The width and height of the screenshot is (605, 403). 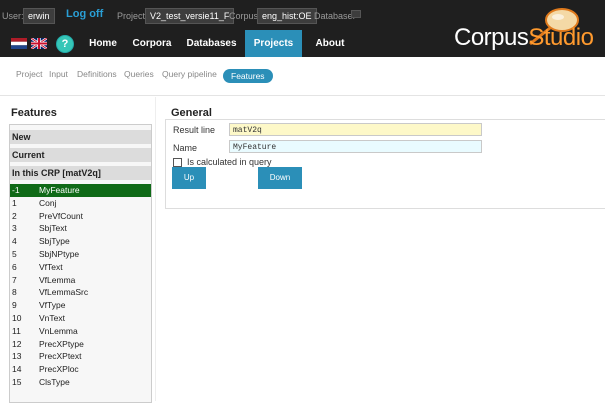 What do you see at coordinates (287, 16) in the screenshot?
I see `corpus-value: eng_hist:OE` at bounding box center [287, 16].